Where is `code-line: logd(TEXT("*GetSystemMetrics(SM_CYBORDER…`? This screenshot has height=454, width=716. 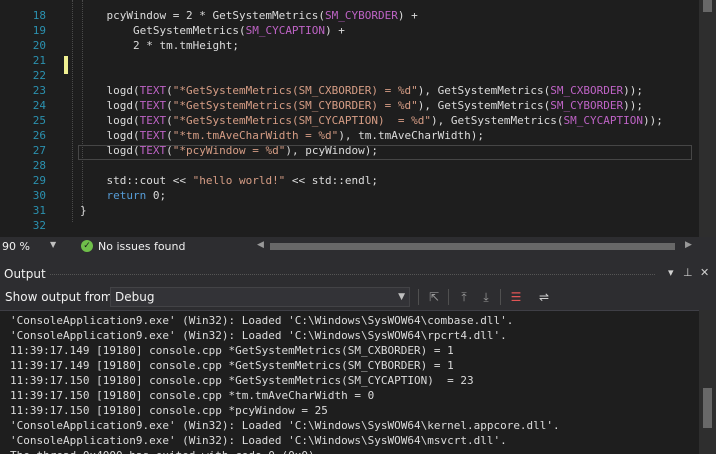 code-line: logd(TEXT("*GetSystemMetrics(SM_CYBORDER… is located at coordinates (361, 105).